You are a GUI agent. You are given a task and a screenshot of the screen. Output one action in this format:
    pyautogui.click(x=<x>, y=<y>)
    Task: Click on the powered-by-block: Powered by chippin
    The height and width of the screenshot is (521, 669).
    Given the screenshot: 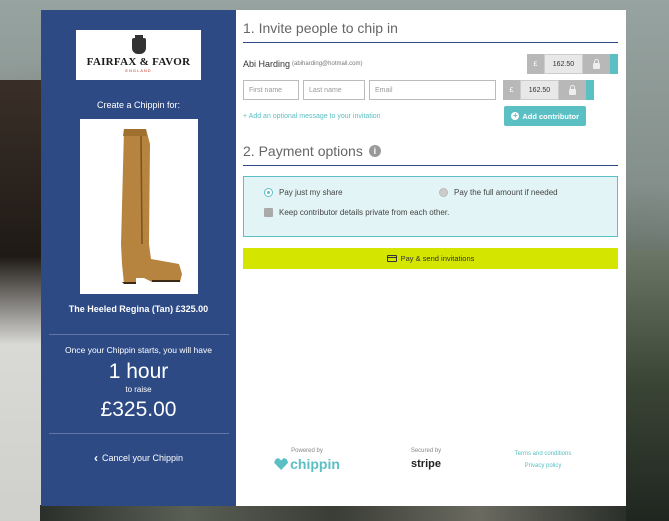 What is the action you would take?
    pyautogui.click(x=307, y=460)
    